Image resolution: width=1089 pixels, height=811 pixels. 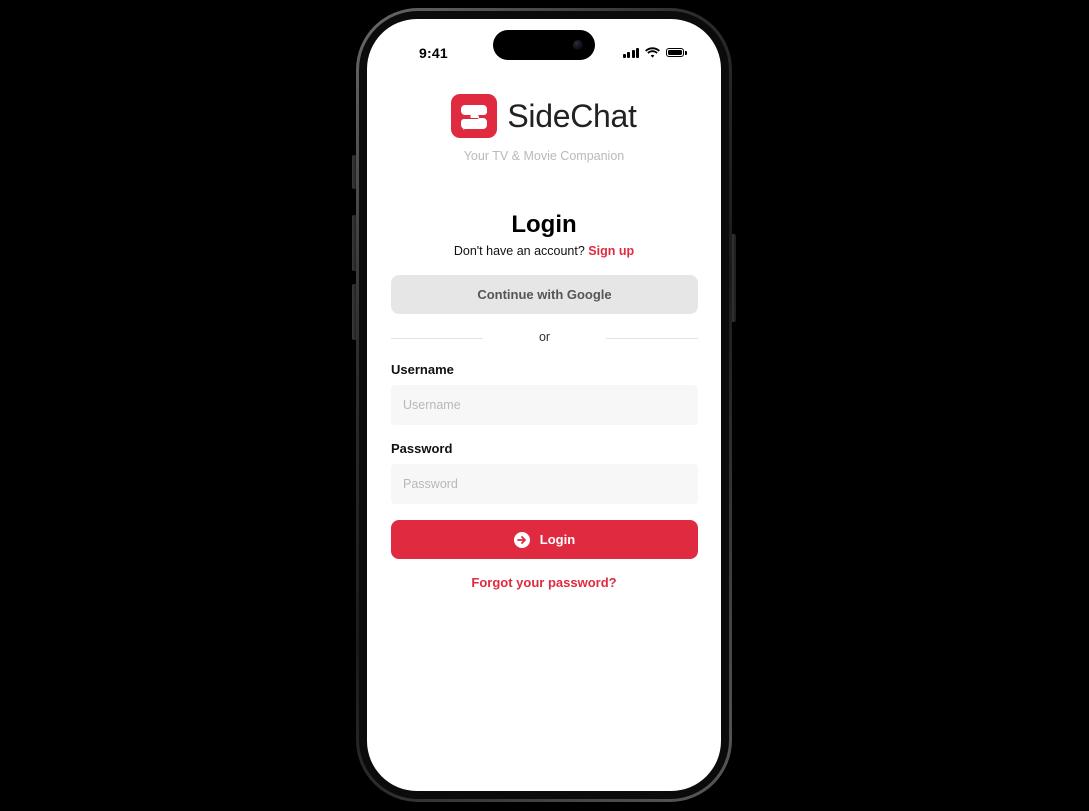 I want to click on google-signin-button: Continue with Google, so click(x=544, y=294).